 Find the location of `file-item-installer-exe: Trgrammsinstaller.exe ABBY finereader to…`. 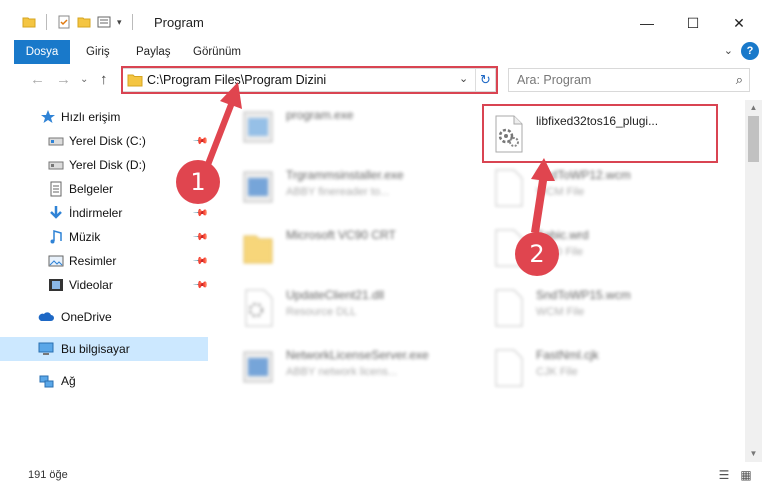

file-item-installer-exe: Trgrammsinstaller.exe ABBY finereader to… is located at coordinates (344, 188).